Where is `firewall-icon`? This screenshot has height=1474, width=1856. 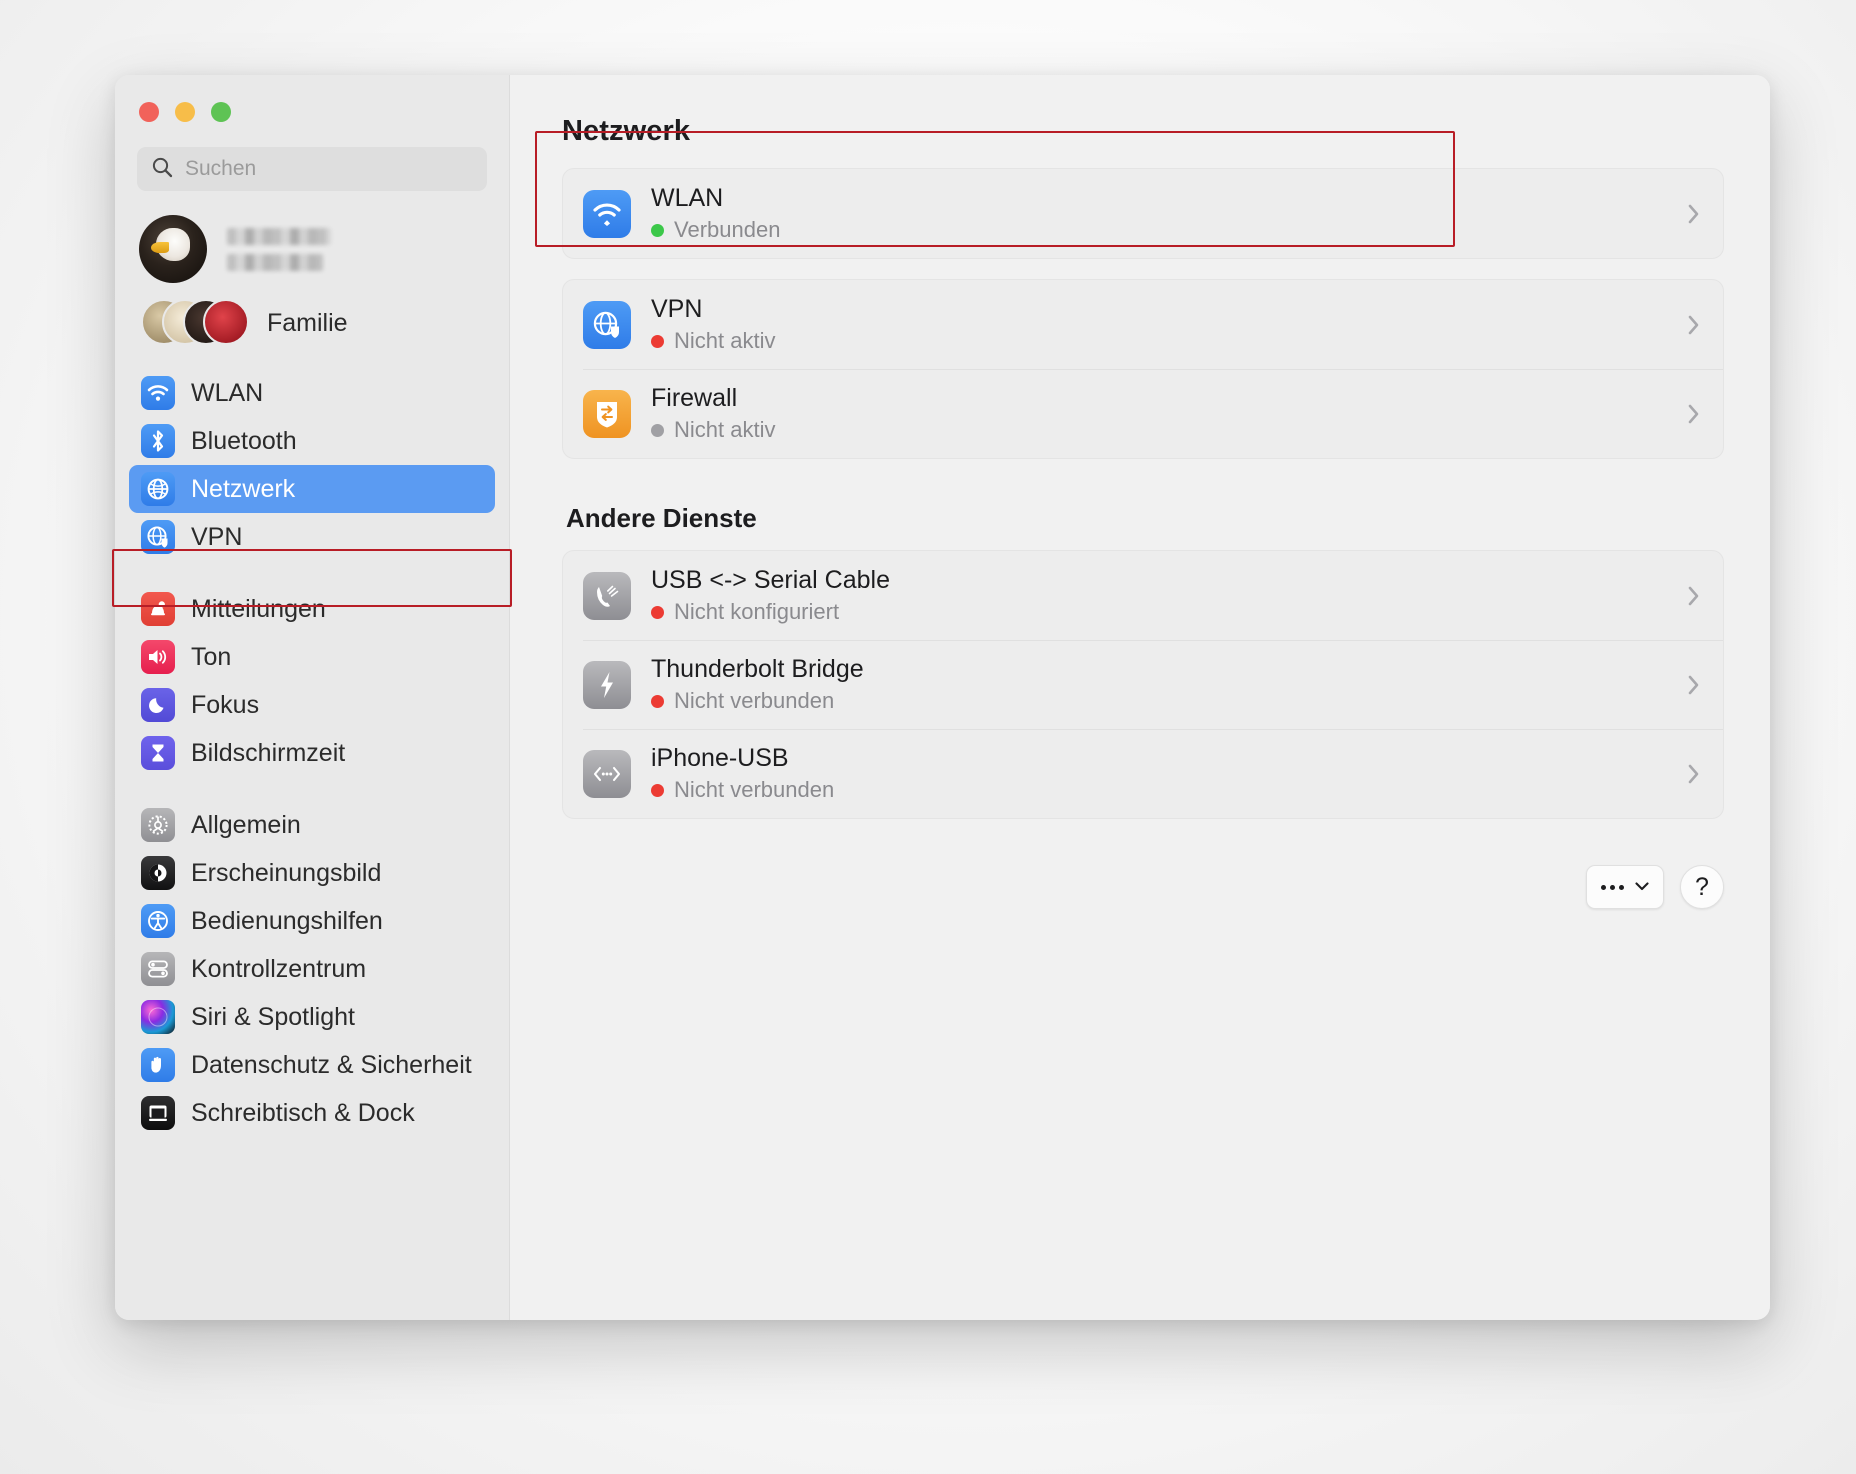 firewall-icon is located at coordinates (607, 413).